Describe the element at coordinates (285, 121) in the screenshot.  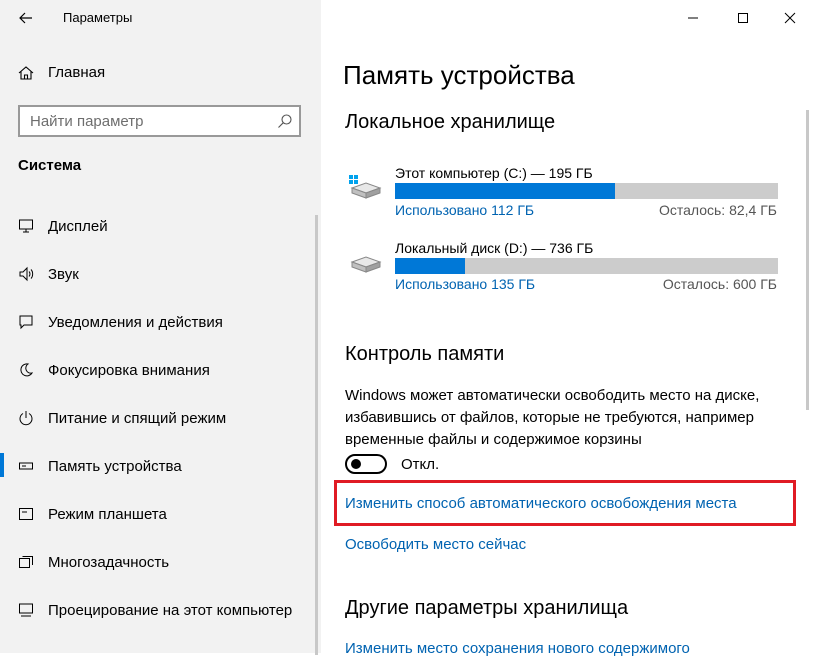
I see `search-icon` at that location.